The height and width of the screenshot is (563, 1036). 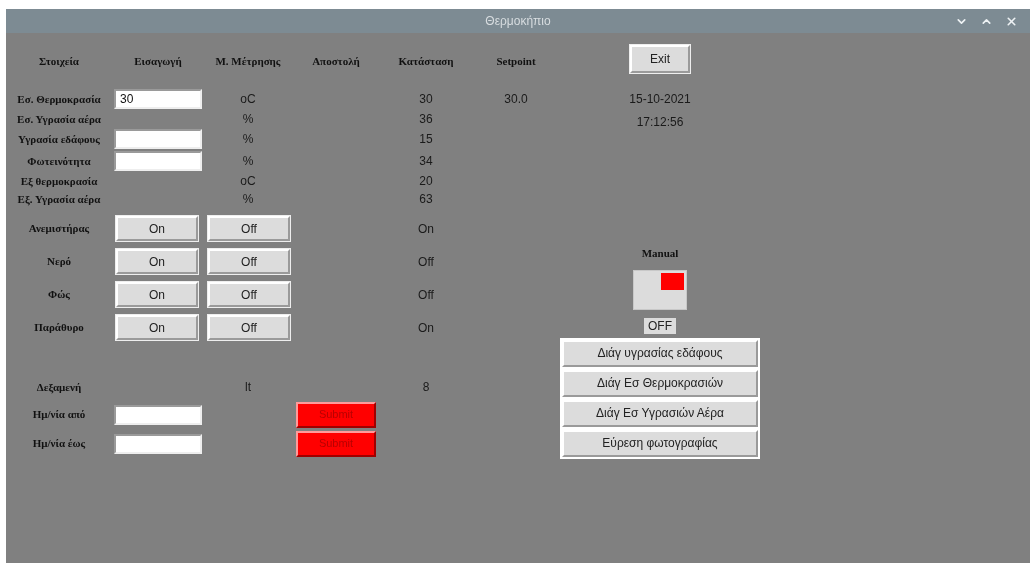 I want to click on status-value: 63, so click(x=426, y=199).